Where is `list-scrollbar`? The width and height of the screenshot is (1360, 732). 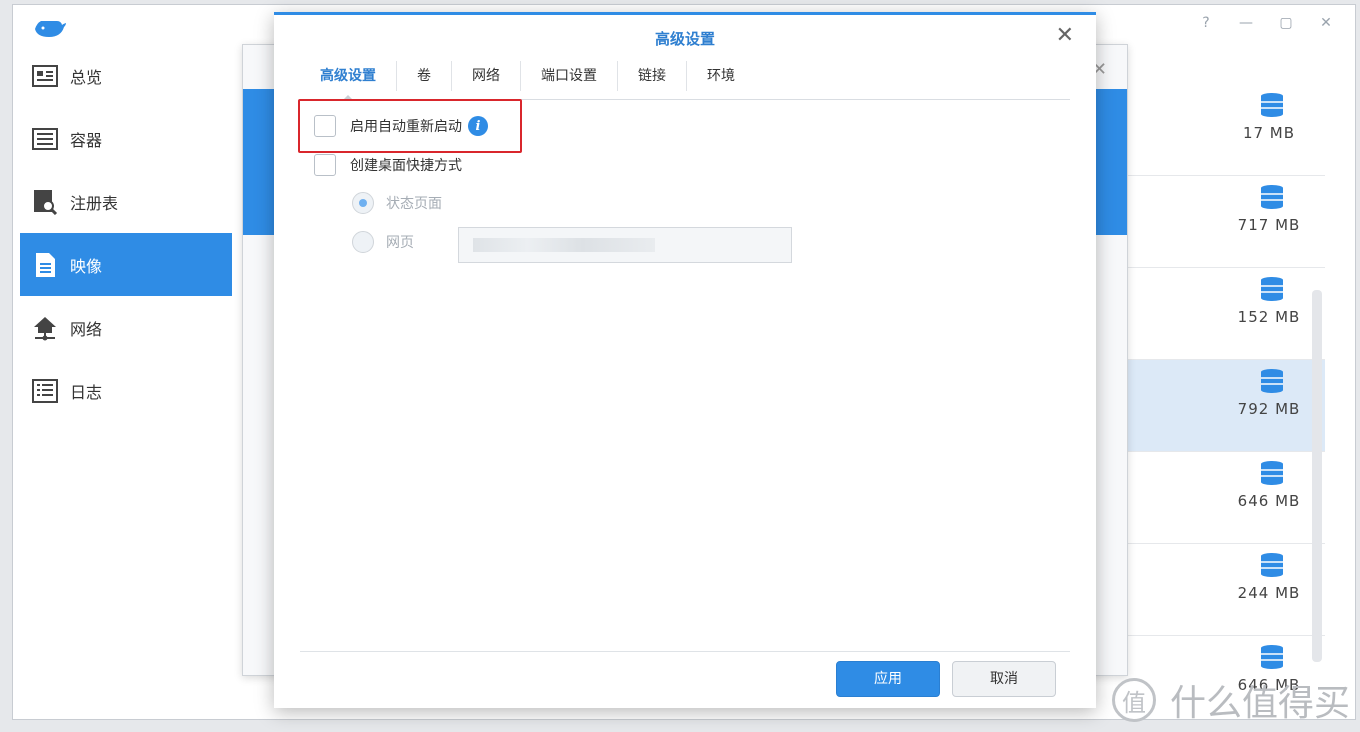
list-scrollbar is located at coordinates (1317, 476).